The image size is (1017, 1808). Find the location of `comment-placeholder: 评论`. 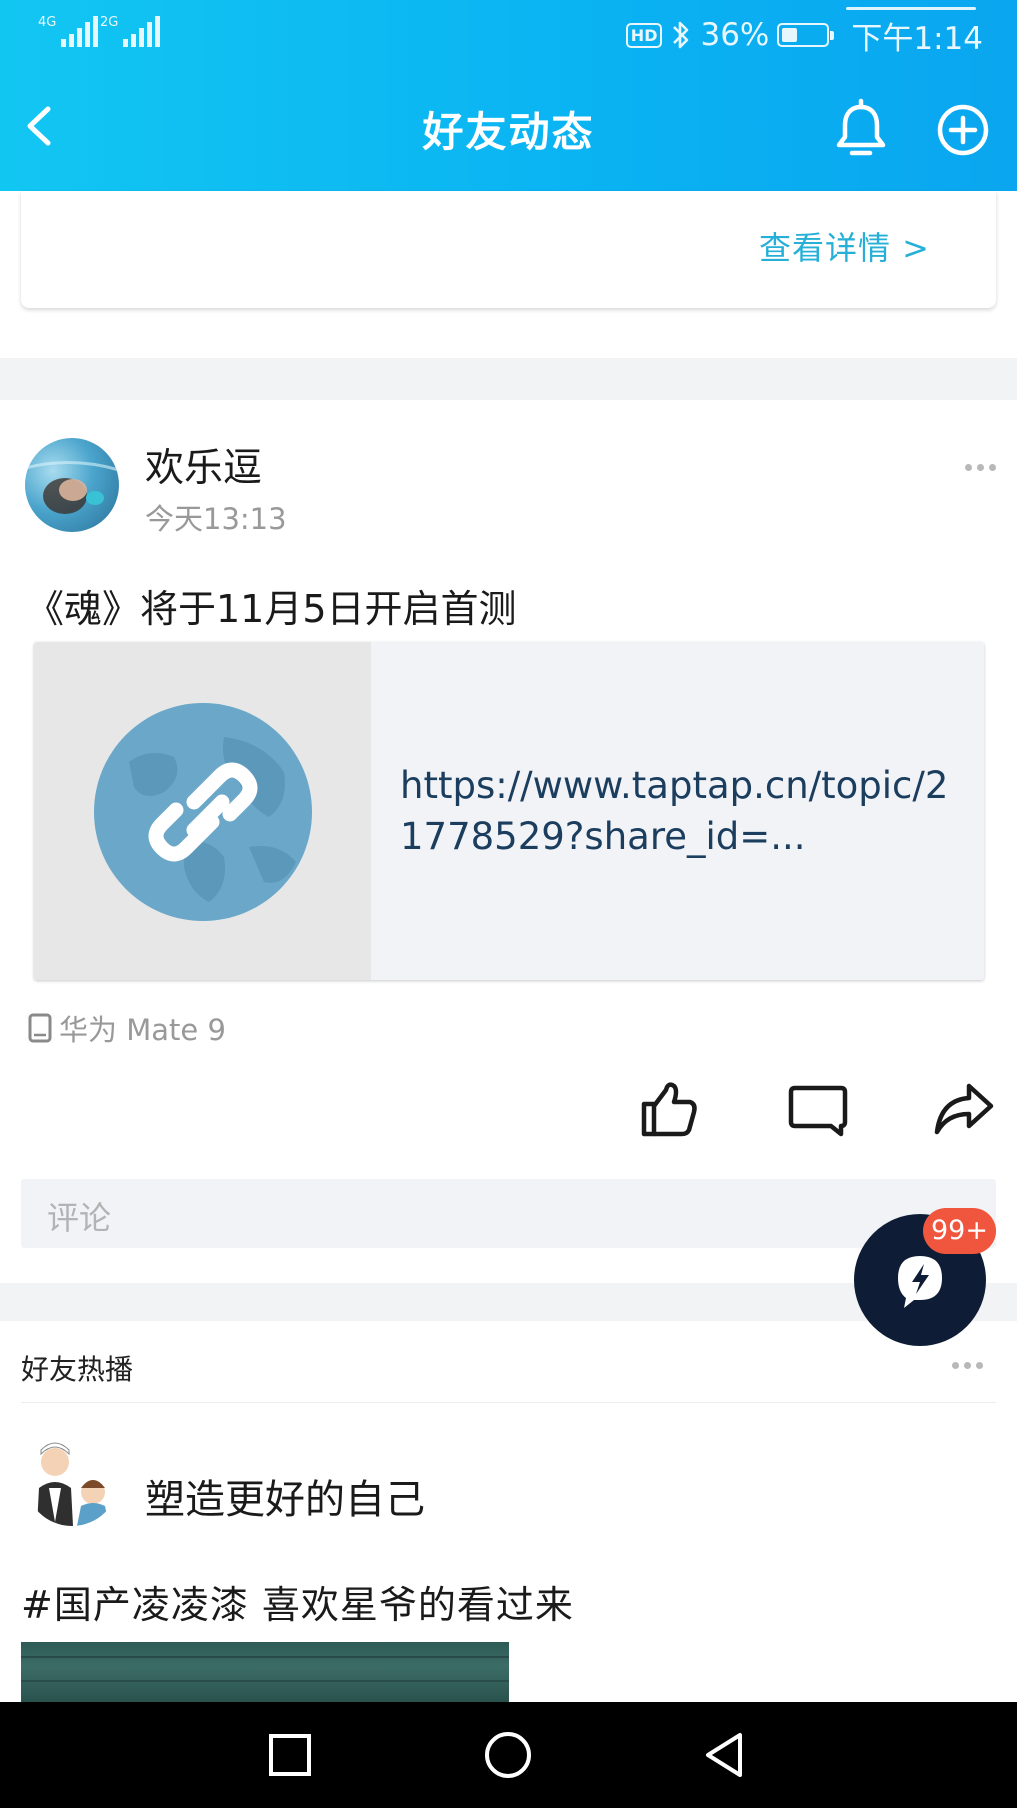

comment-placeholder: 评论 is located at coordinates (79, 1218).